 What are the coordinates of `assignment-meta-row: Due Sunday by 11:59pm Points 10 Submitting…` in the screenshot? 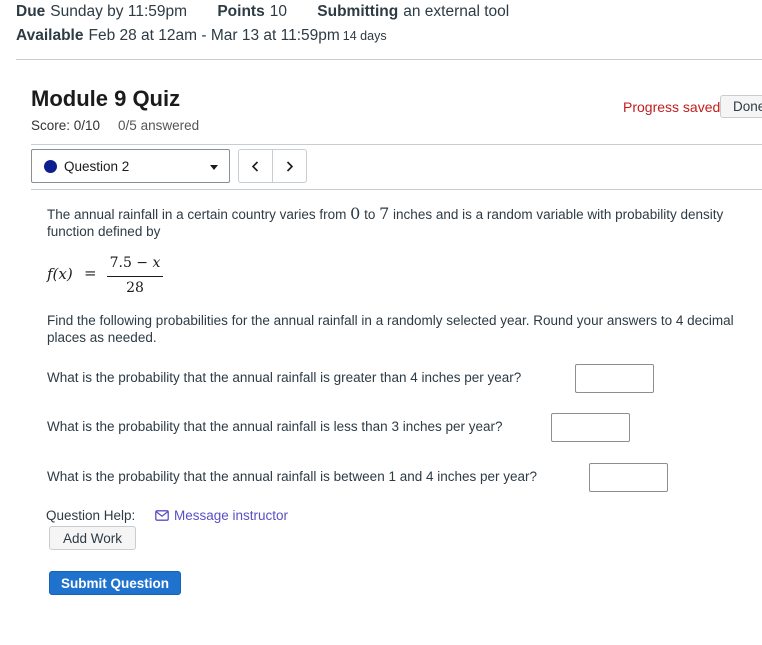 It's located at (275, 12).